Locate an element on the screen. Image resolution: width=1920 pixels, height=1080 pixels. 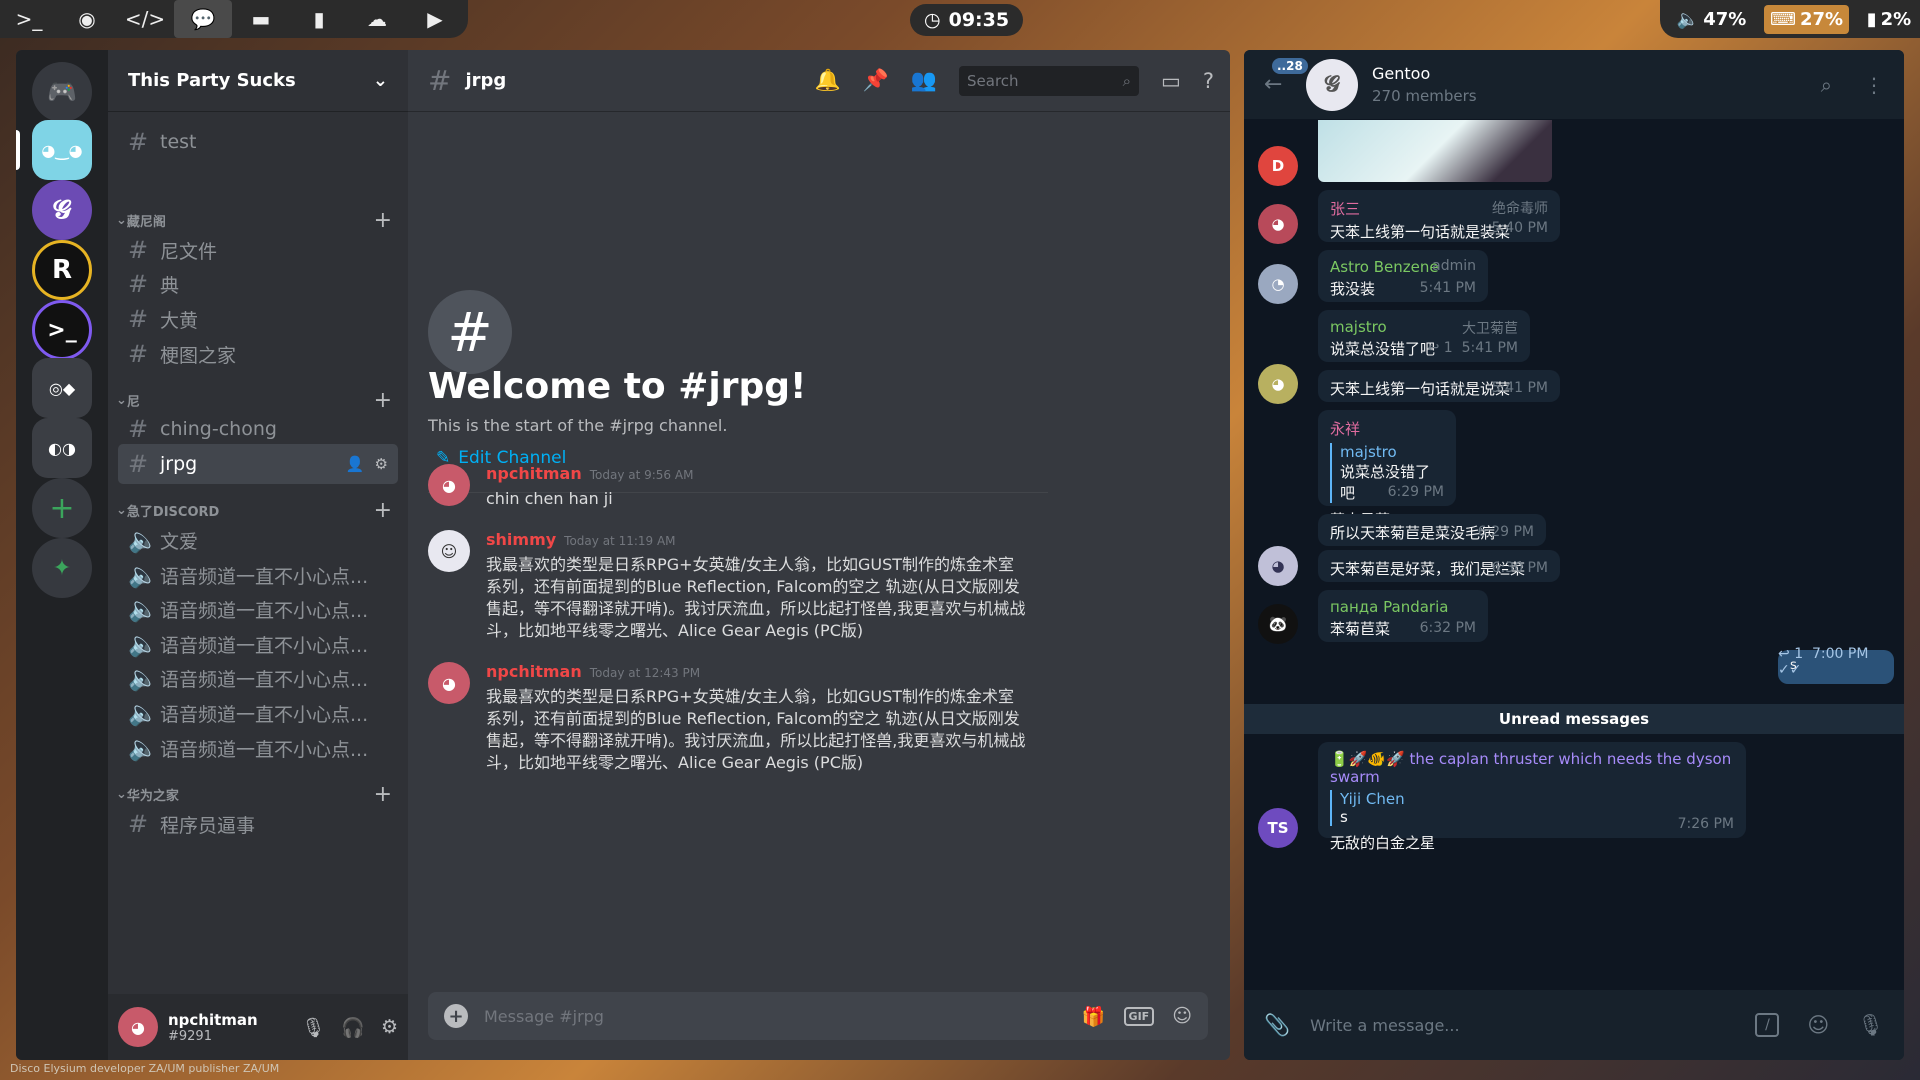
message-bubble: 所以天苯菊苣是菜没毛病 6:29 PM is located at coordinates (1432, 530).